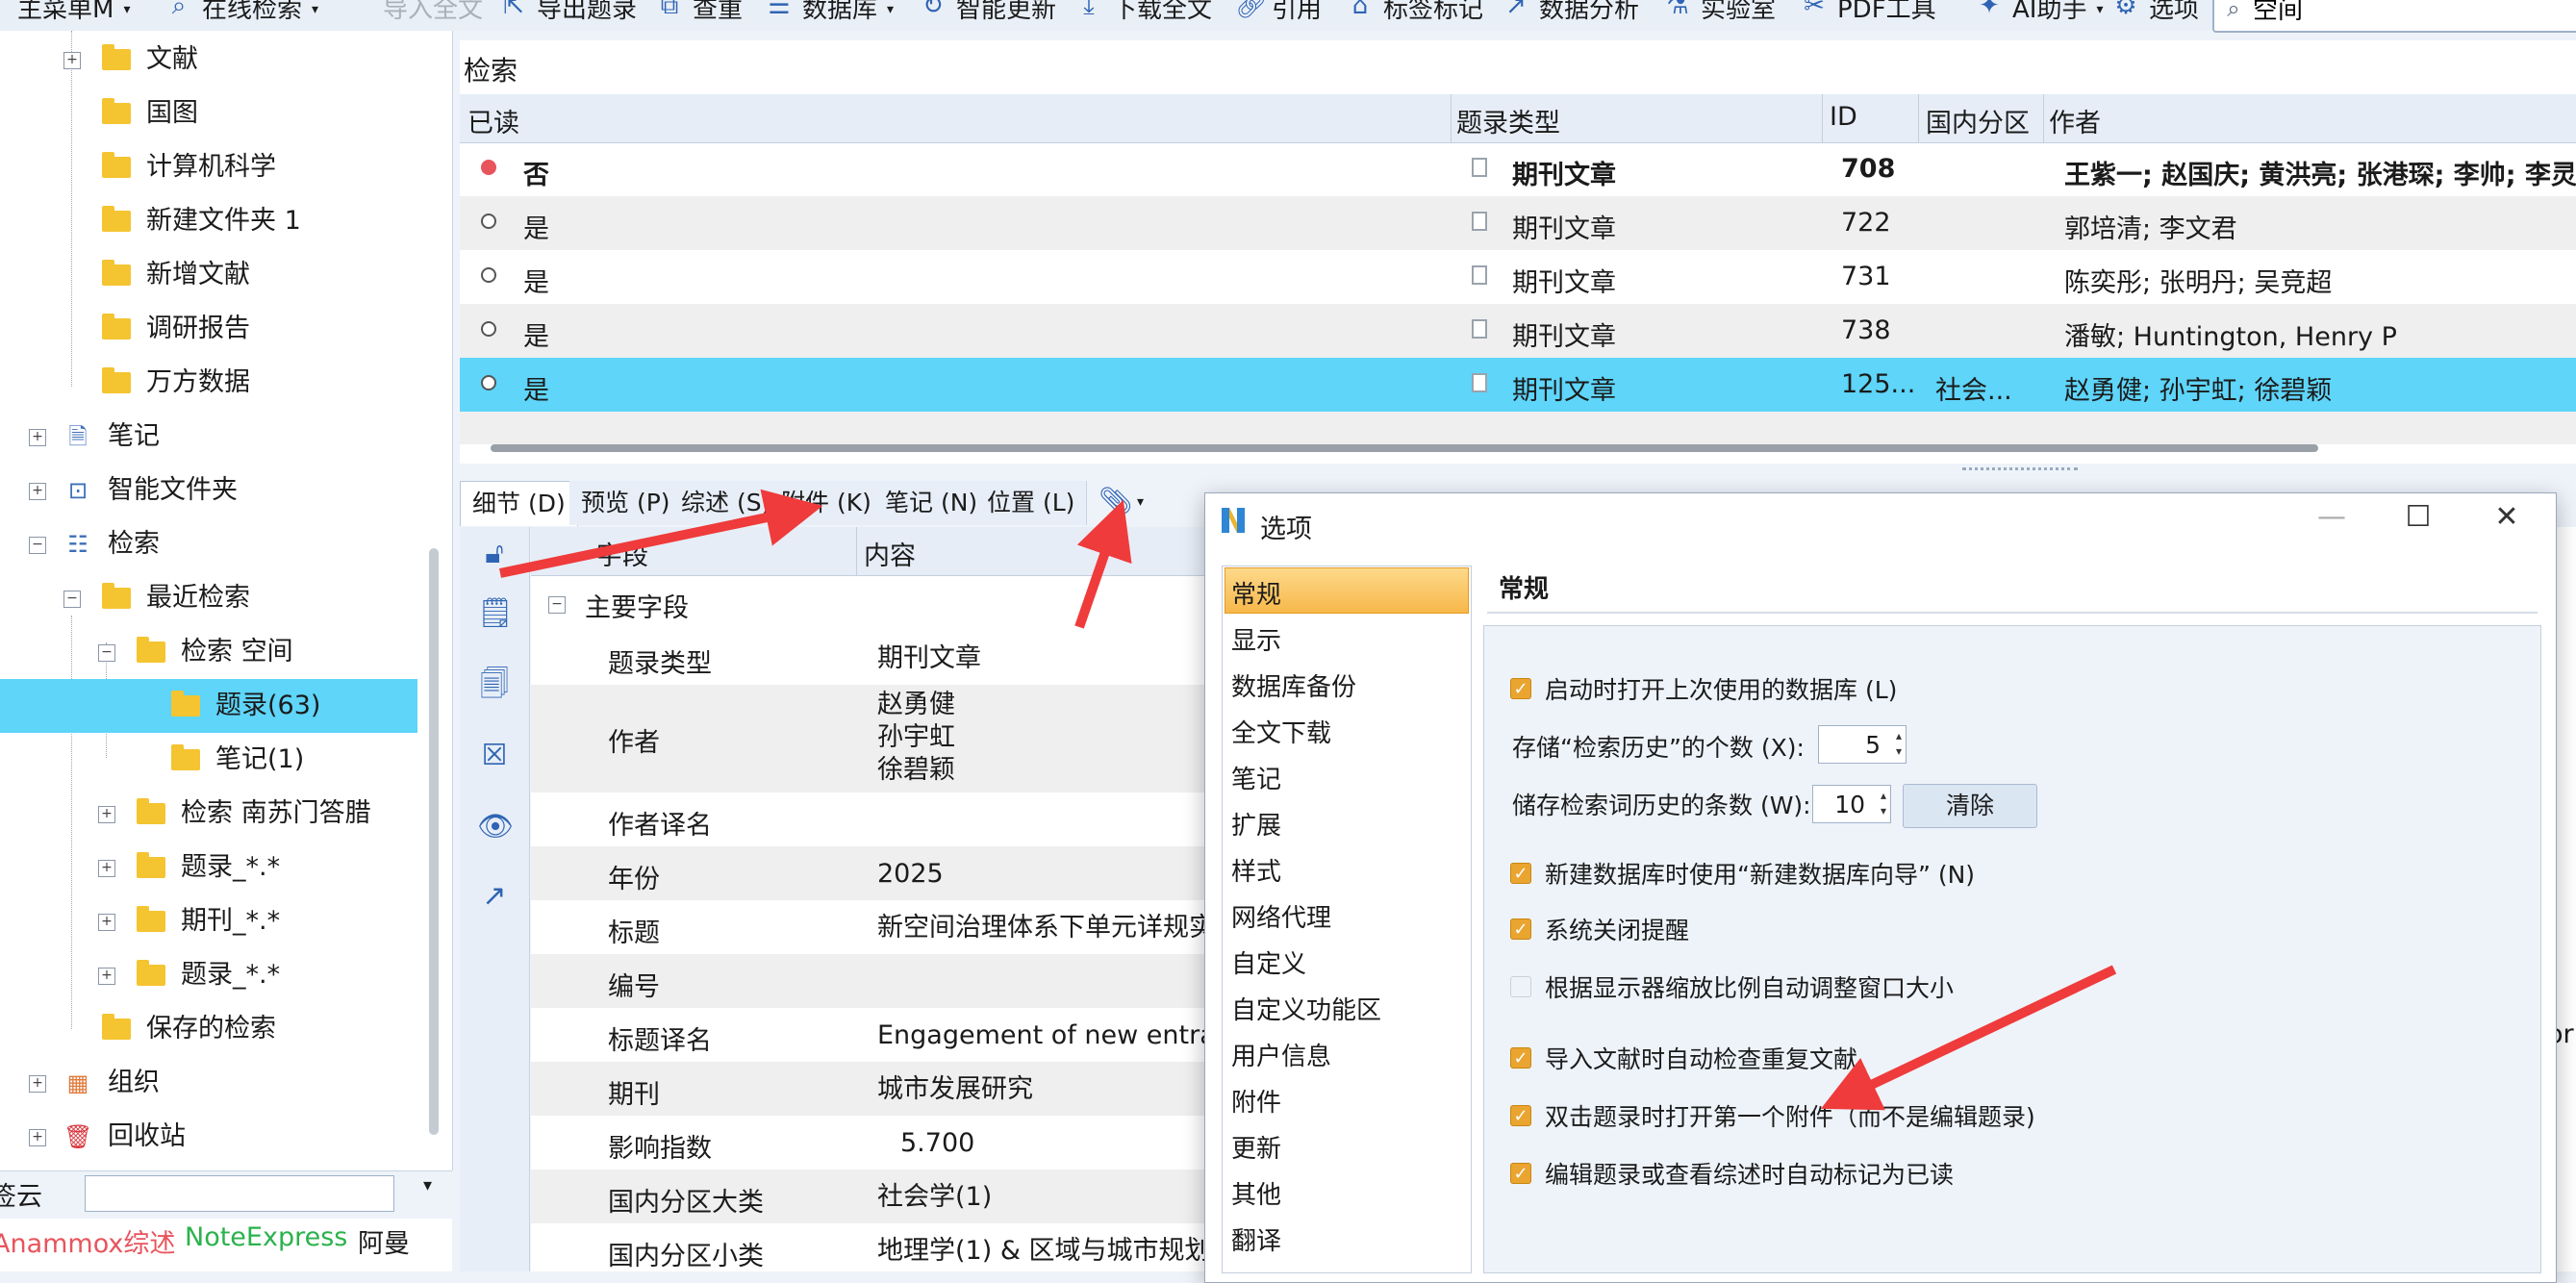 The image size is (2576, 1283). Describe the element at coordinates (2407, 11) in the screenshot. I see `quick-search-input` at that location.